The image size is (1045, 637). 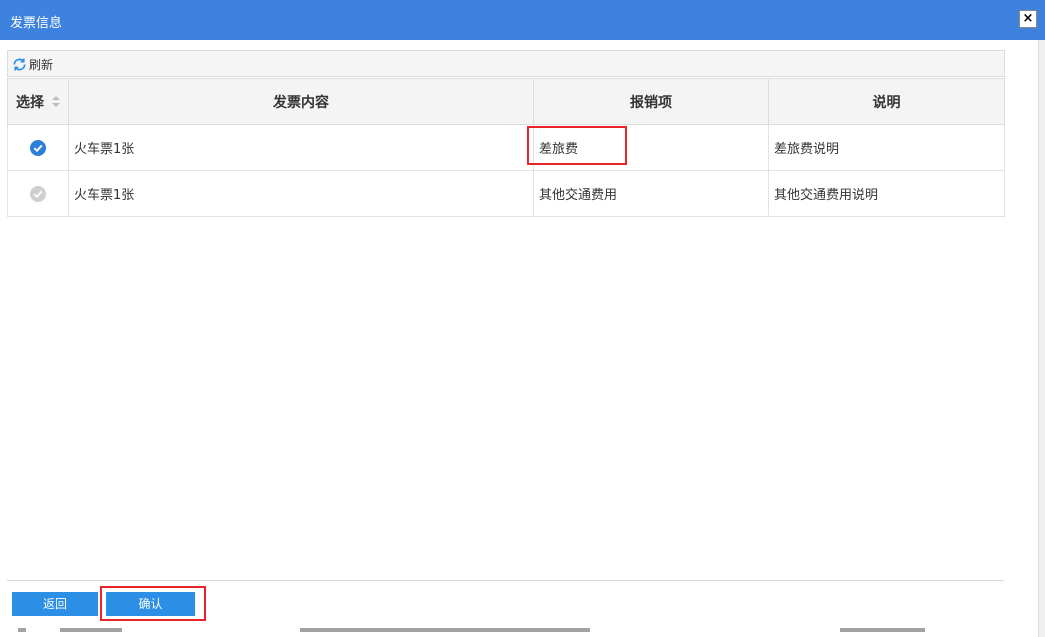 I want to click on confirm-button: 确认, so click(x=150, y=604).